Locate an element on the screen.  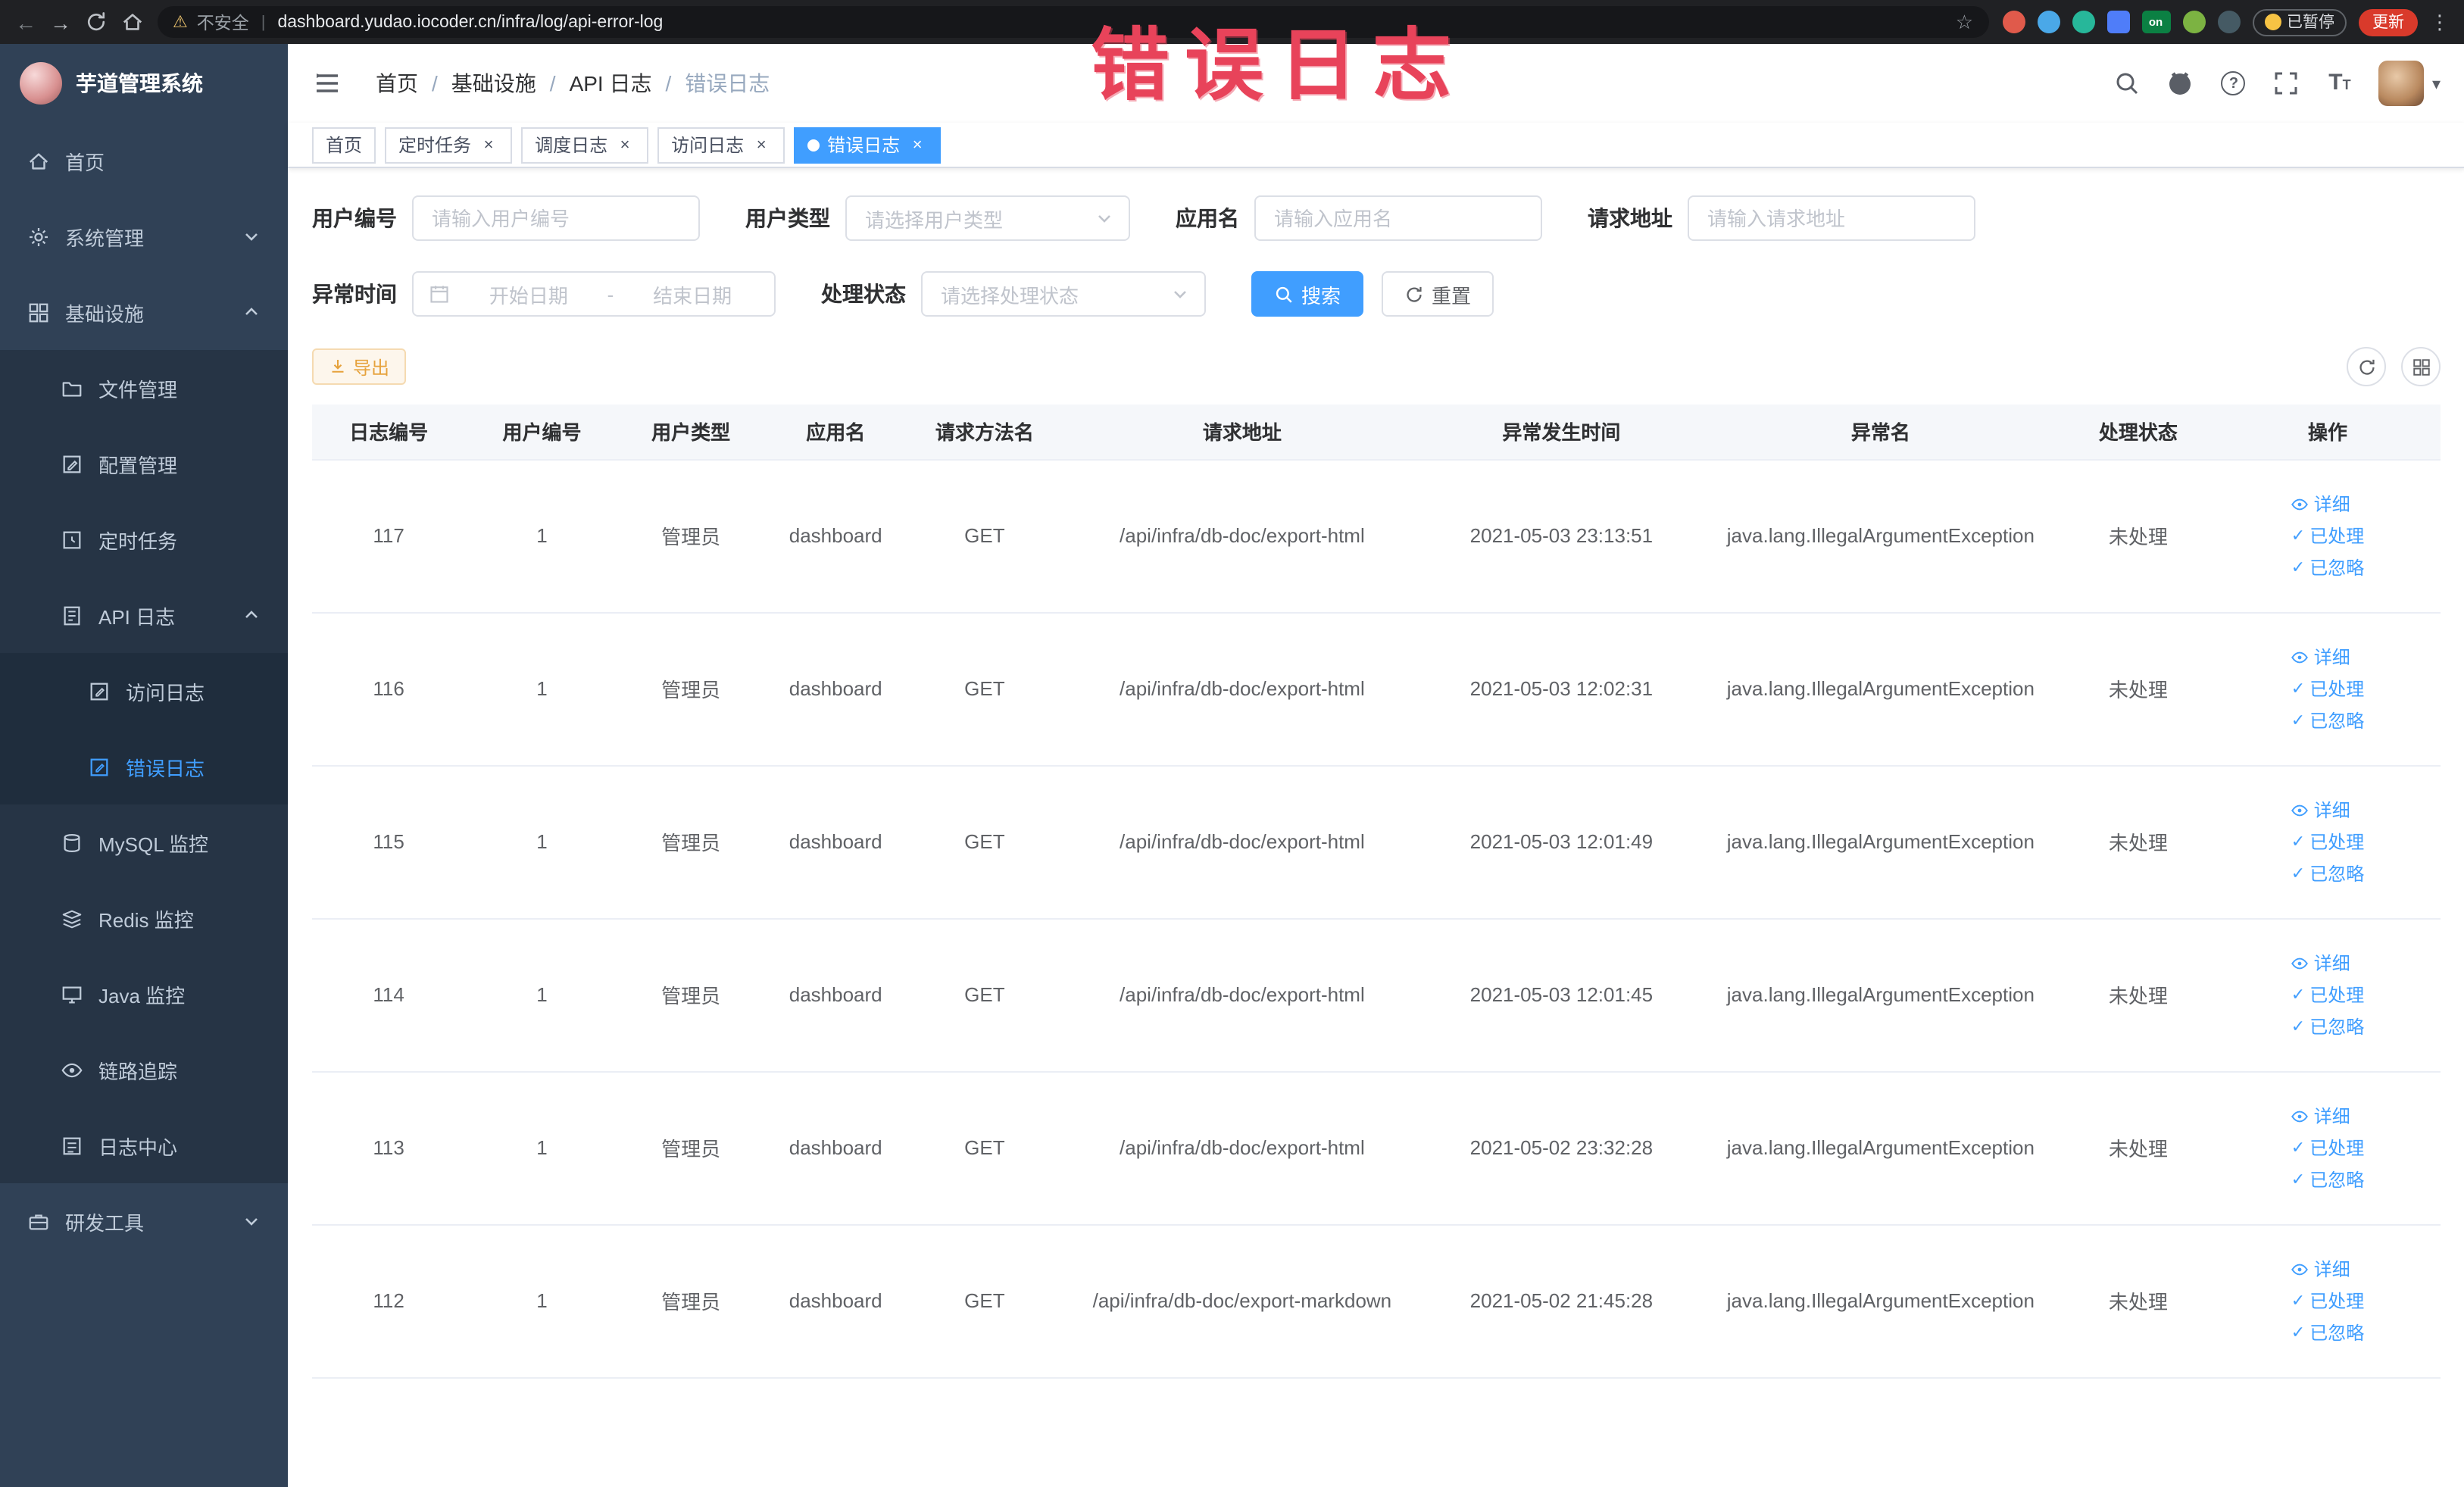
app-logo: 芋道管理系统 is located at coordinates (144, 83).